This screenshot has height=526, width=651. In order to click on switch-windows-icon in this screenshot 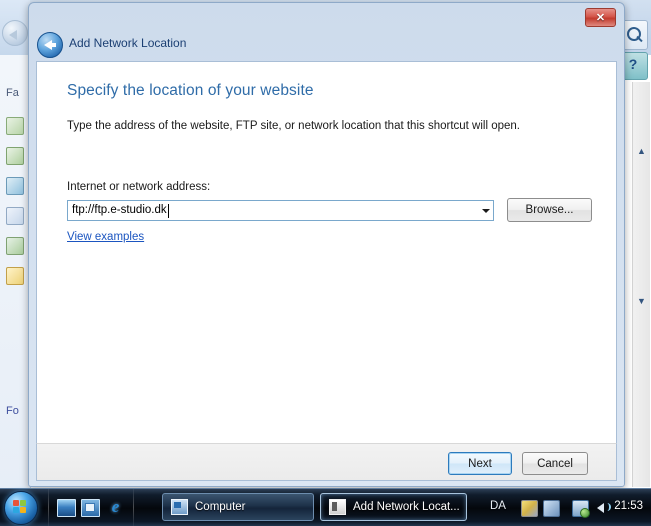, I will do `click(90, 508)`.